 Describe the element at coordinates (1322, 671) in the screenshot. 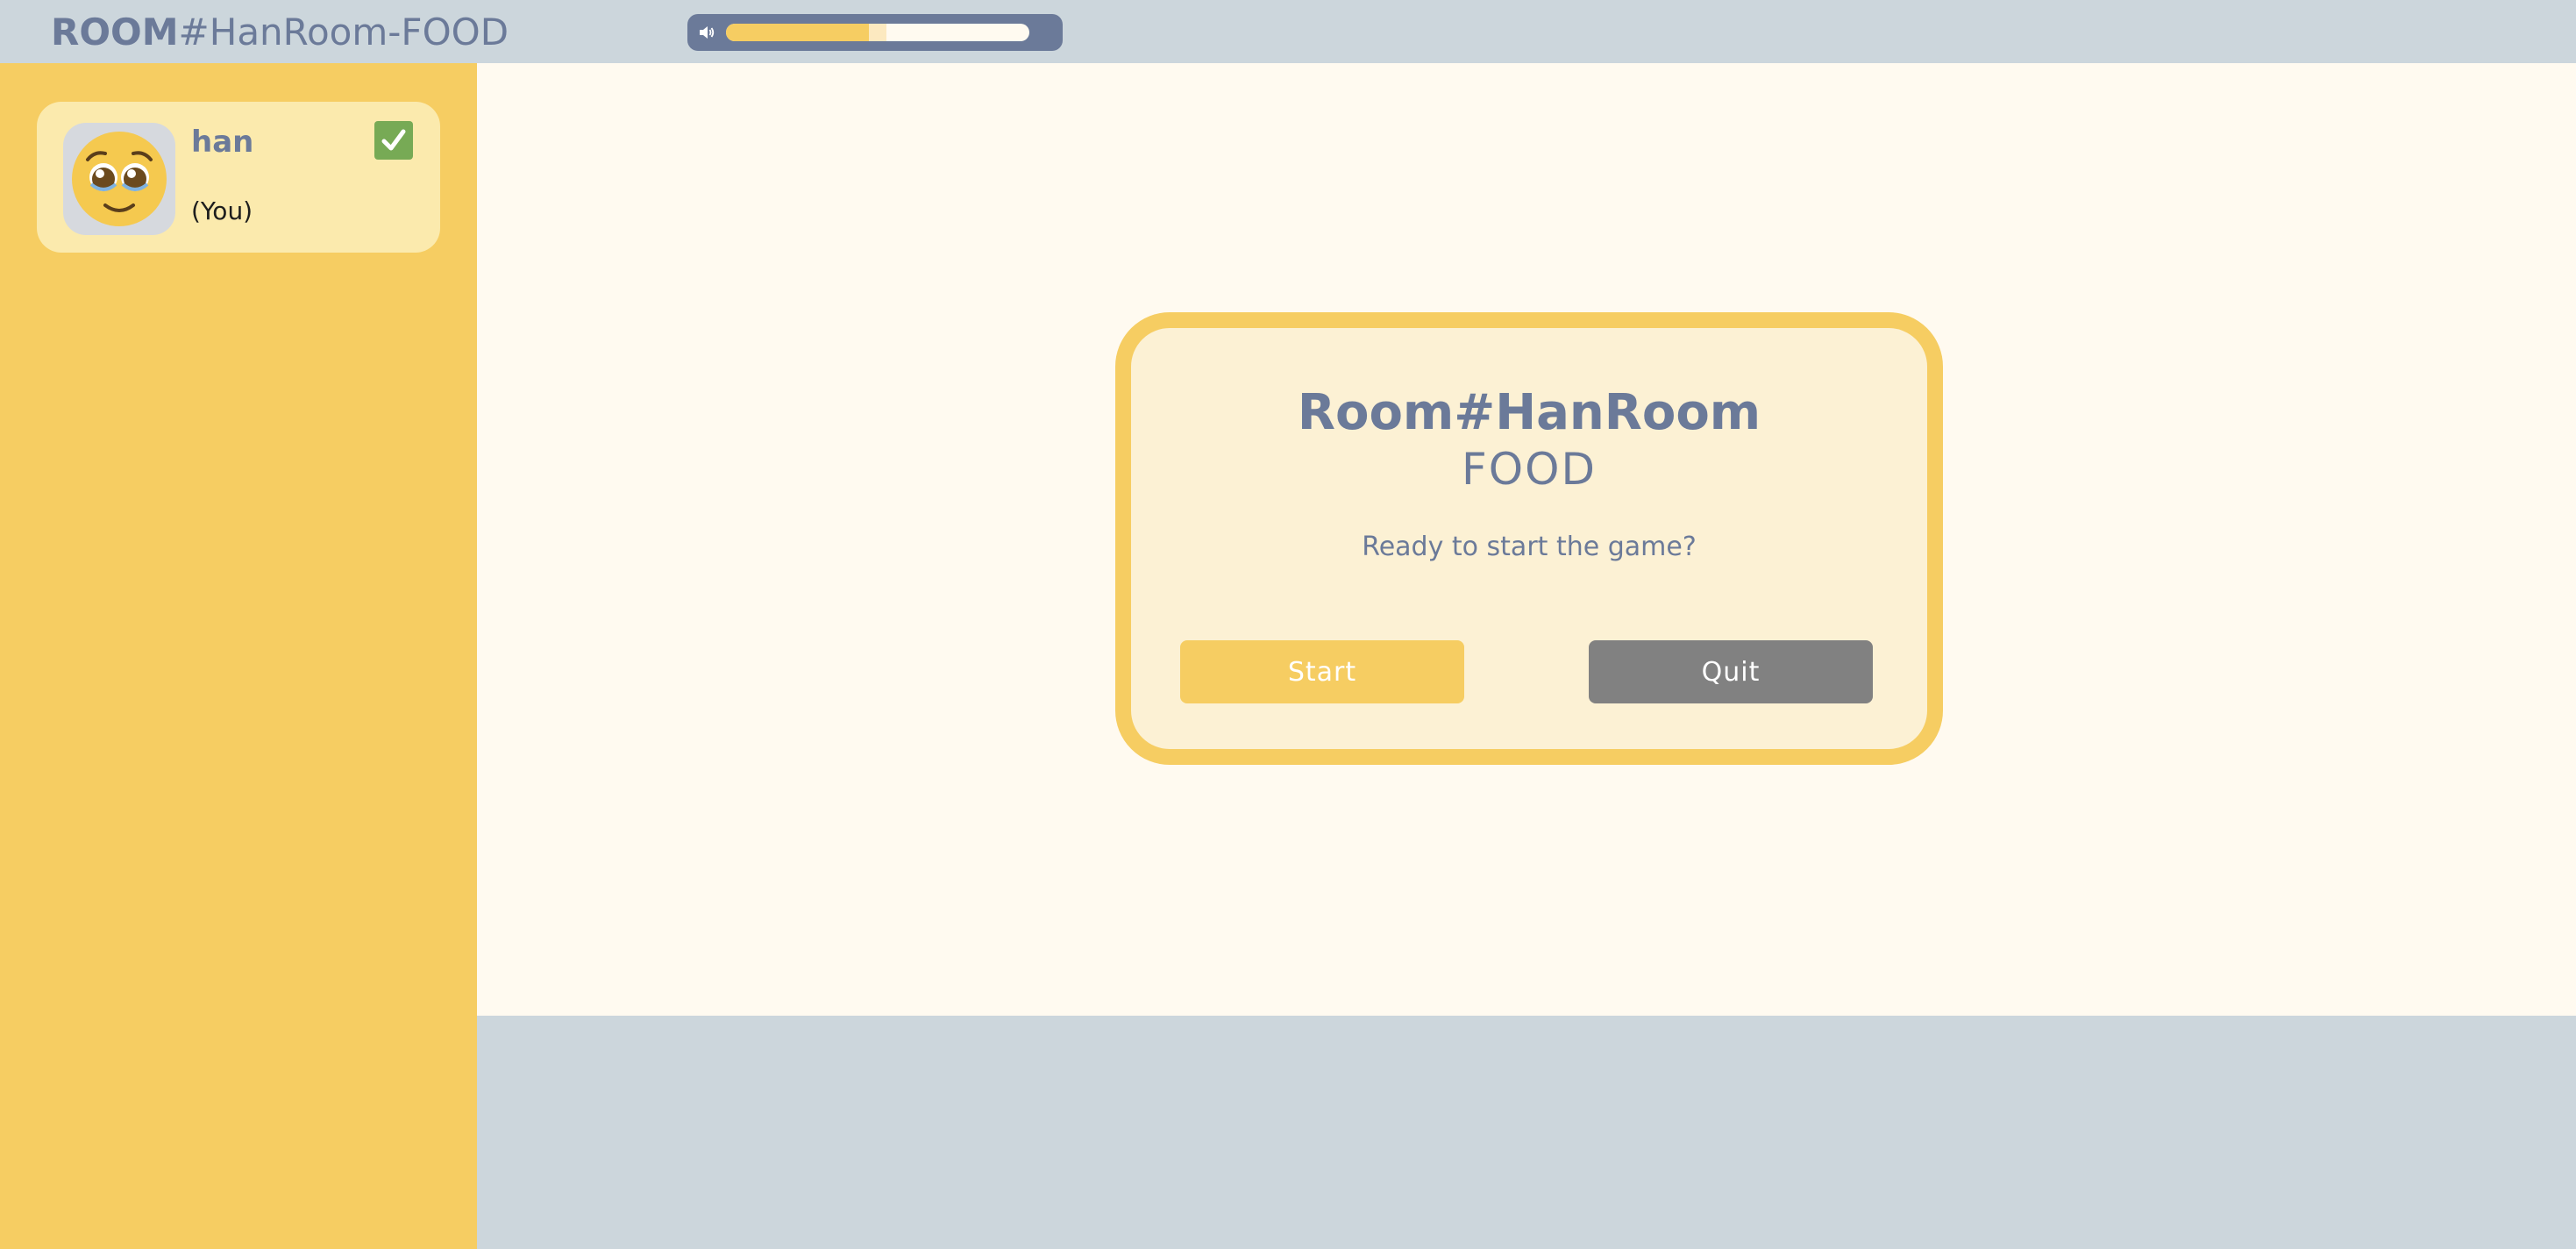

I see `start-button: Start` at that location.